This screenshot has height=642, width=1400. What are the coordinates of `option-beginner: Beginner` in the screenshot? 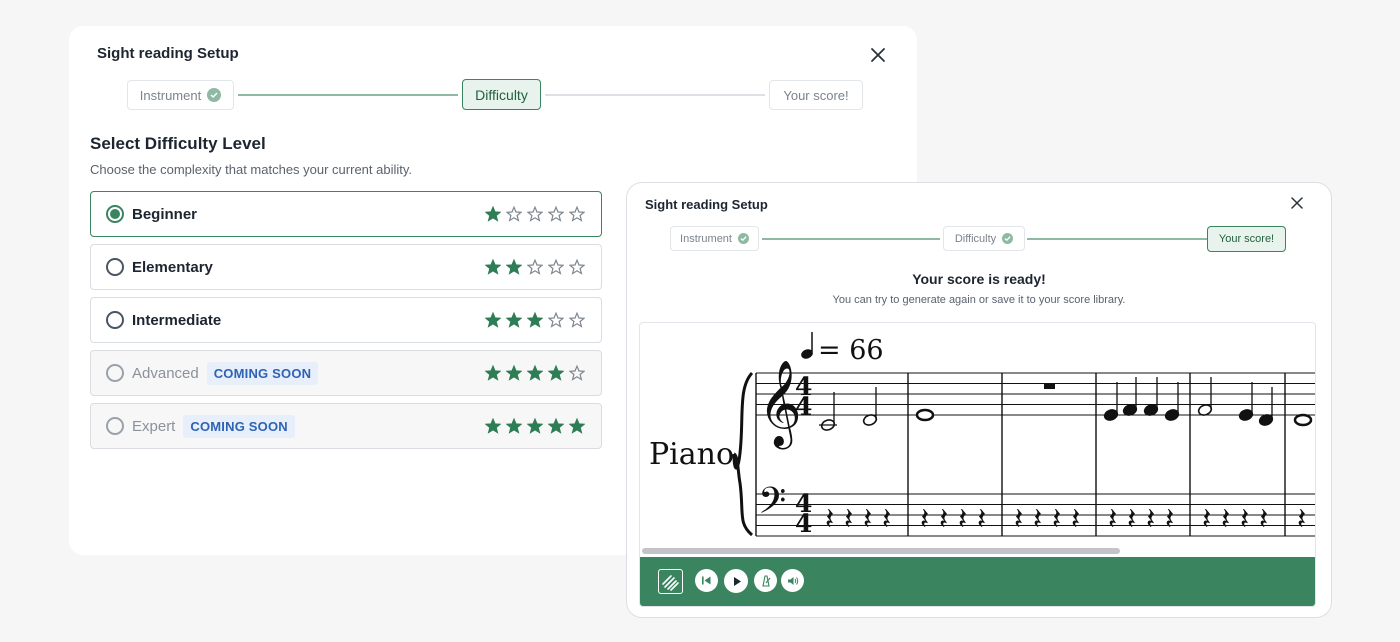 It's located at (346, 214).